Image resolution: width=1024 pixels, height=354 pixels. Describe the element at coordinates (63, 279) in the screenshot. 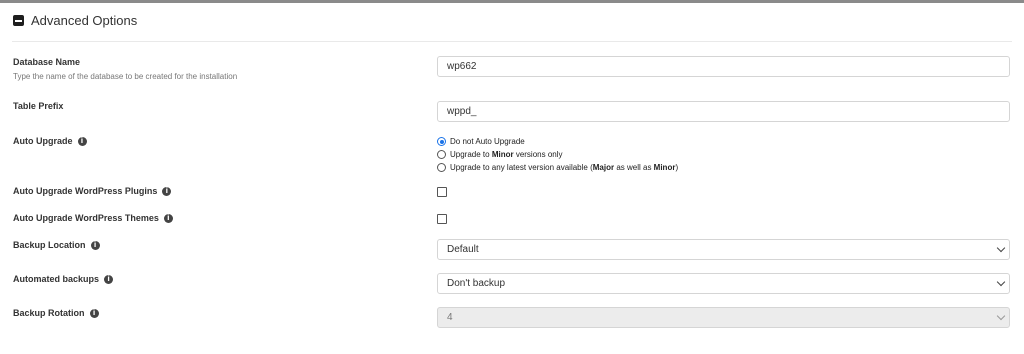

I see `automated-backups-label: Automated backups i` at that location.